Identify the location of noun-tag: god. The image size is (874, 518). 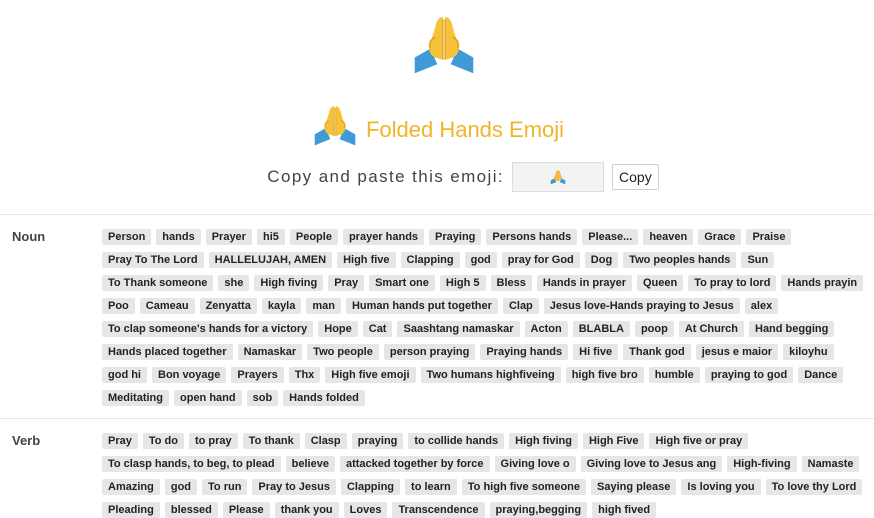
(480, 260).